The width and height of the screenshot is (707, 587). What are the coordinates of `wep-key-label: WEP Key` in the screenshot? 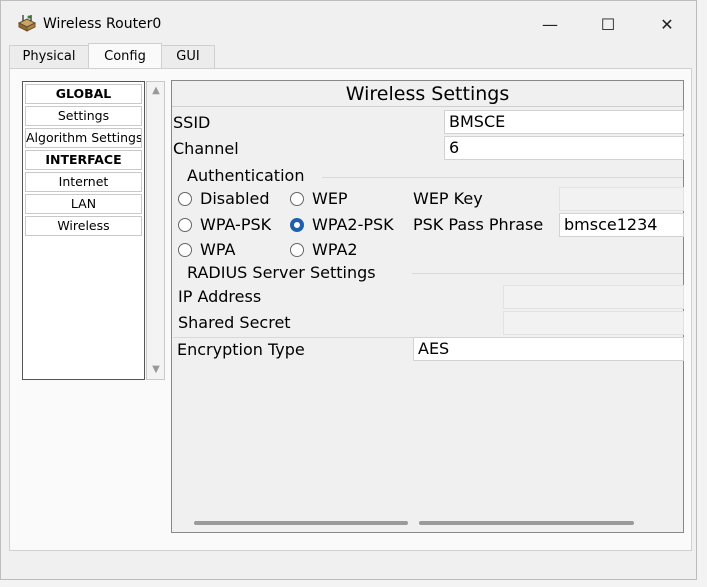 It's located at (448, 198).